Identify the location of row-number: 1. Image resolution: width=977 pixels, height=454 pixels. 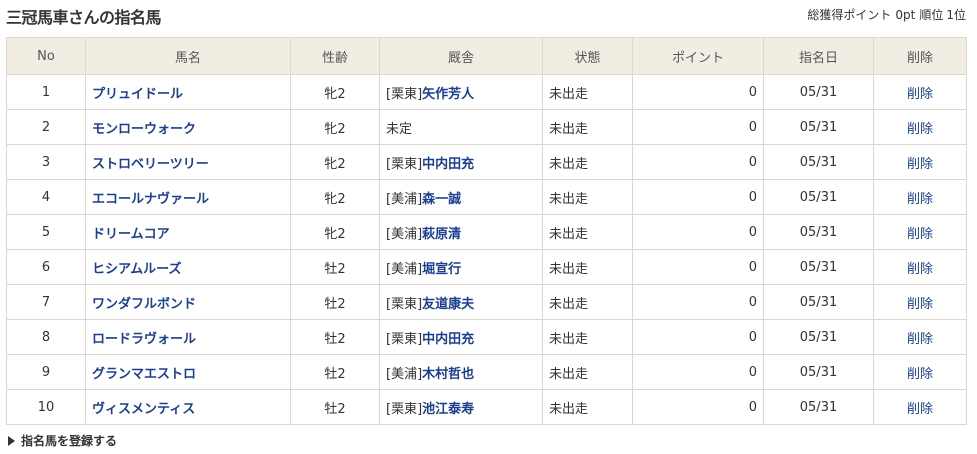
(46, 92).